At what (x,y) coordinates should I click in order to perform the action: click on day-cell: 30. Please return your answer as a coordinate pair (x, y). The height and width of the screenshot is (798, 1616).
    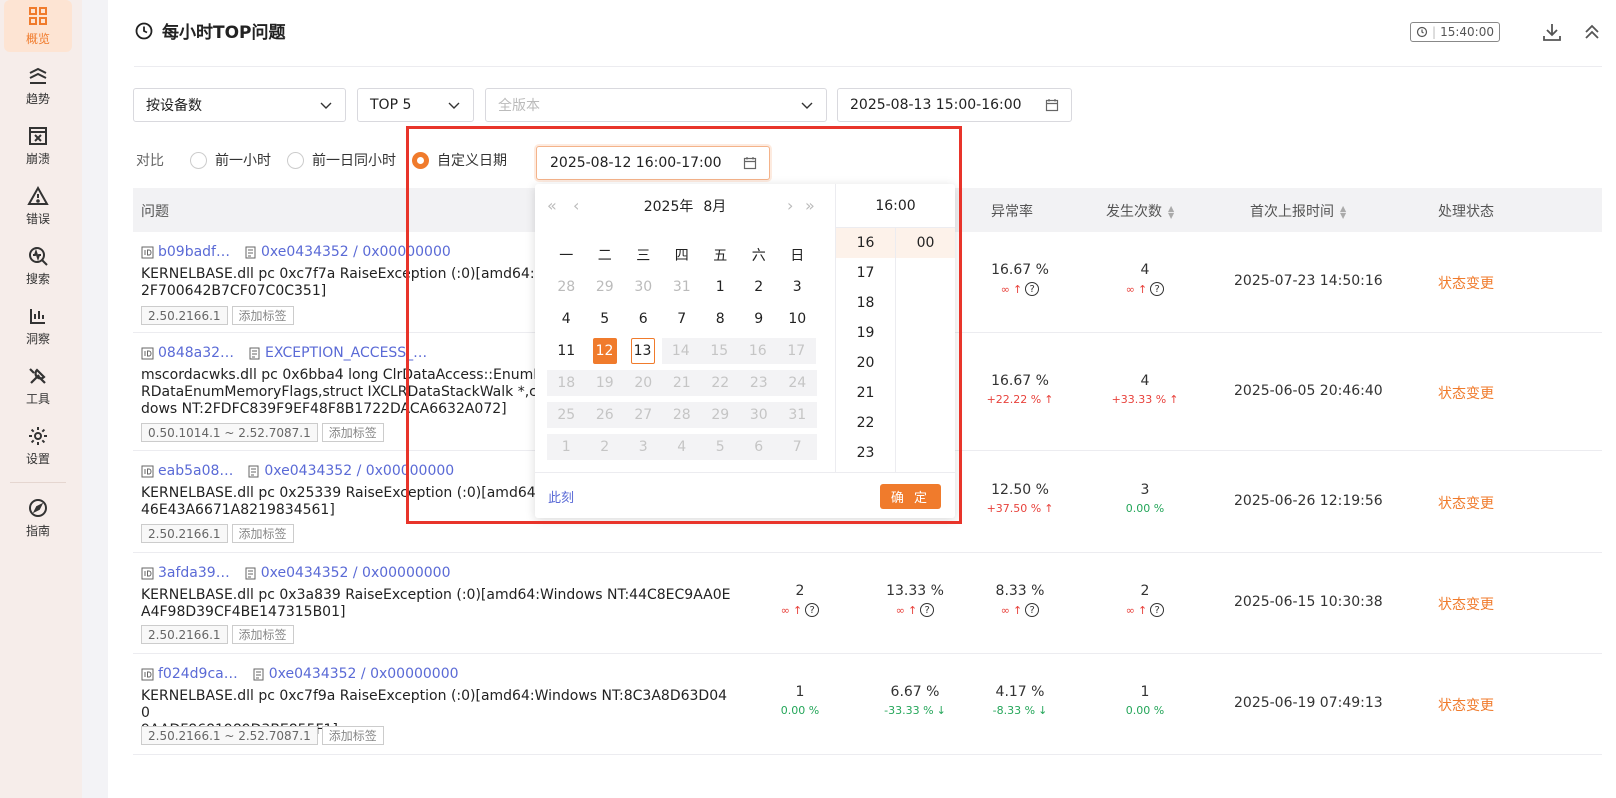
    Looking at the image, I should click on (643, 287).